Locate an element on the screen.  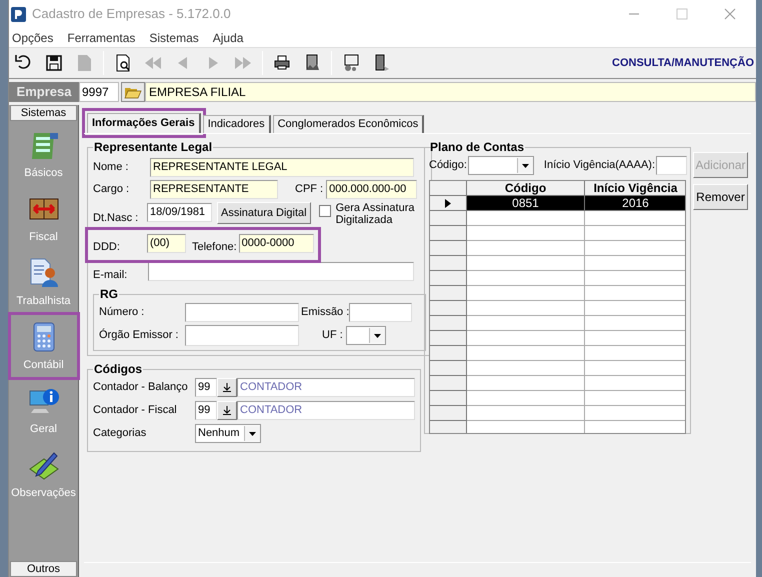
emissao-field is located at coordinates (380, 312).